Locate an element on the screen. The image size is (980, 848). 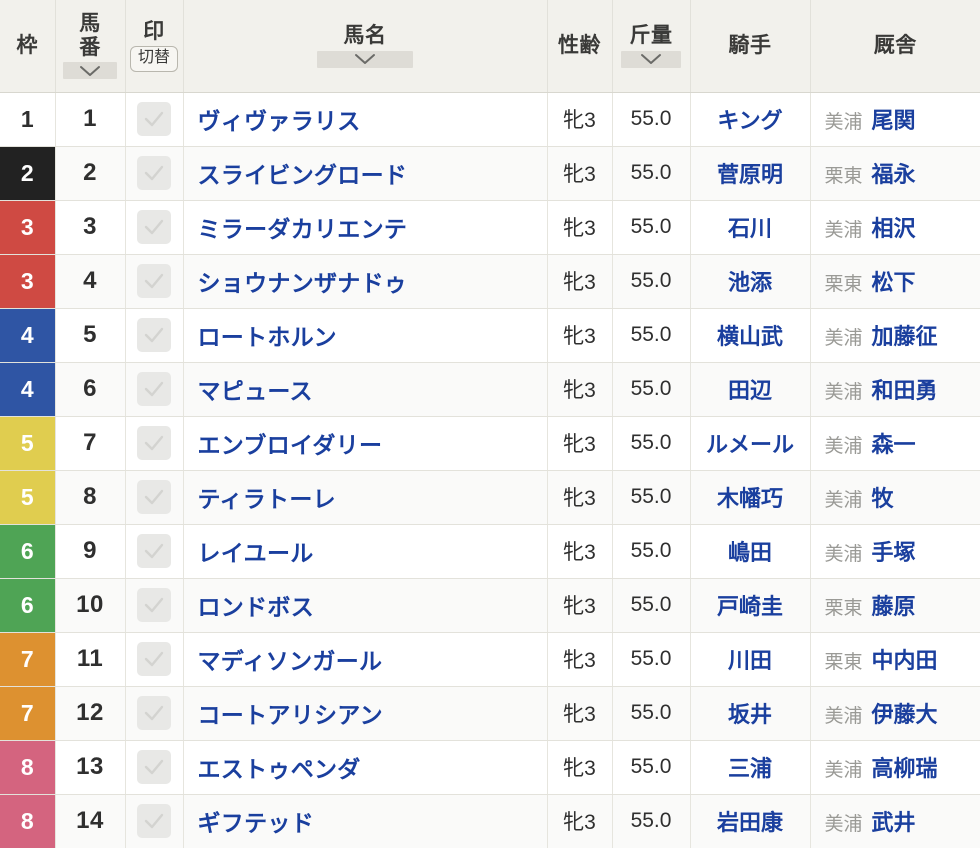
jockey-cell: 川田 is located at coordinates (750, 659).